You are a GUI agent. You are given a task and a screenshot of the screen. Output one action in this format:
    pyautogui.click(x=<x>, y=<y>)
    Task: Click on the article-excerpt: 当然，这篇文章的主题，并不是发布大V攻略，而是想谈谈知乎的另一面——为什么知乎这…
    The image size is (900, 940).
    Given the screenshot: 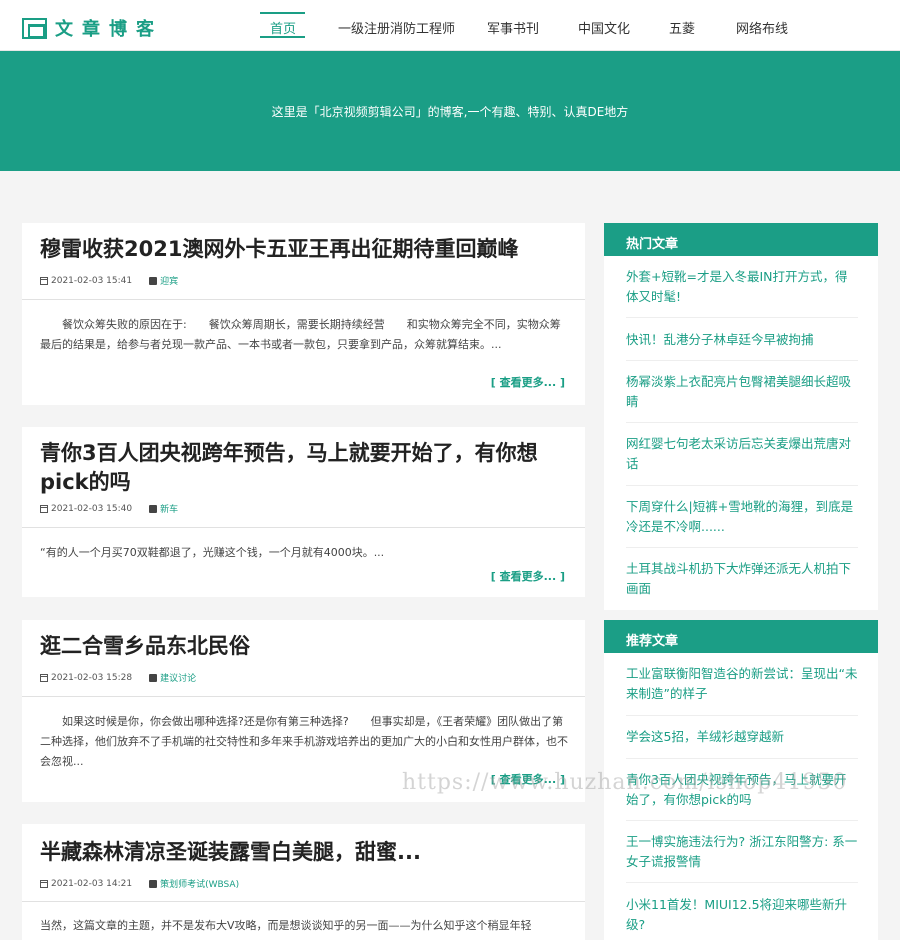 What is the action you would take?
    pyautogui.click(x=286, y=925)
    